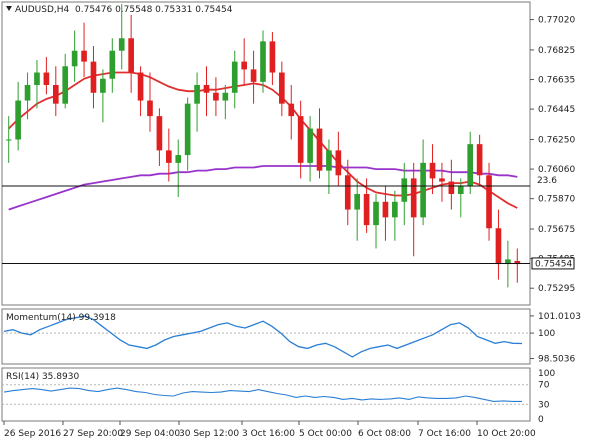 The width and height of the screenshot is (600, 443). Describe the element at coordinates (556, 140) in the screenshot. I see `price-tick-label: 0.76250` at that location.